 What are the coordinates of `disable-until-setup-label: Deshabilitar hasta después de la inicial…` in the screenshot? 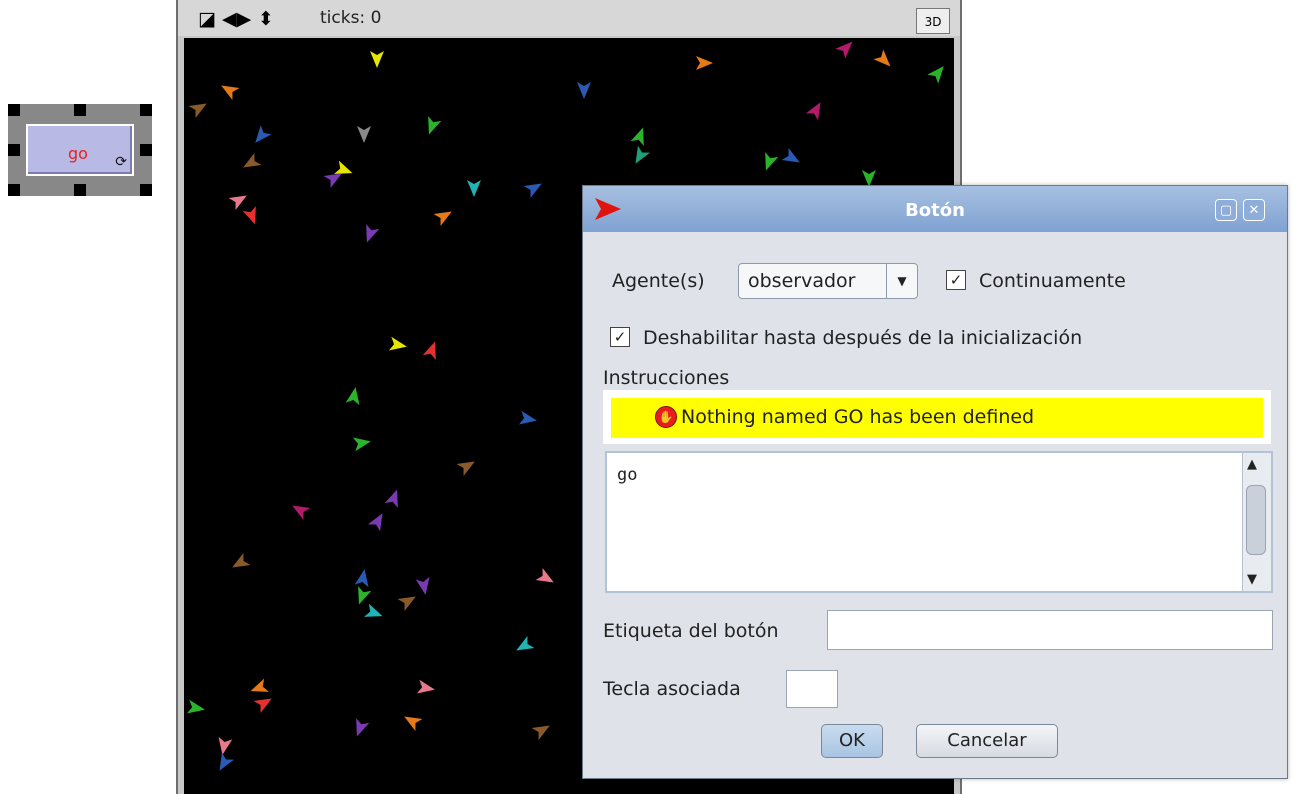 It's located at (863, 338).